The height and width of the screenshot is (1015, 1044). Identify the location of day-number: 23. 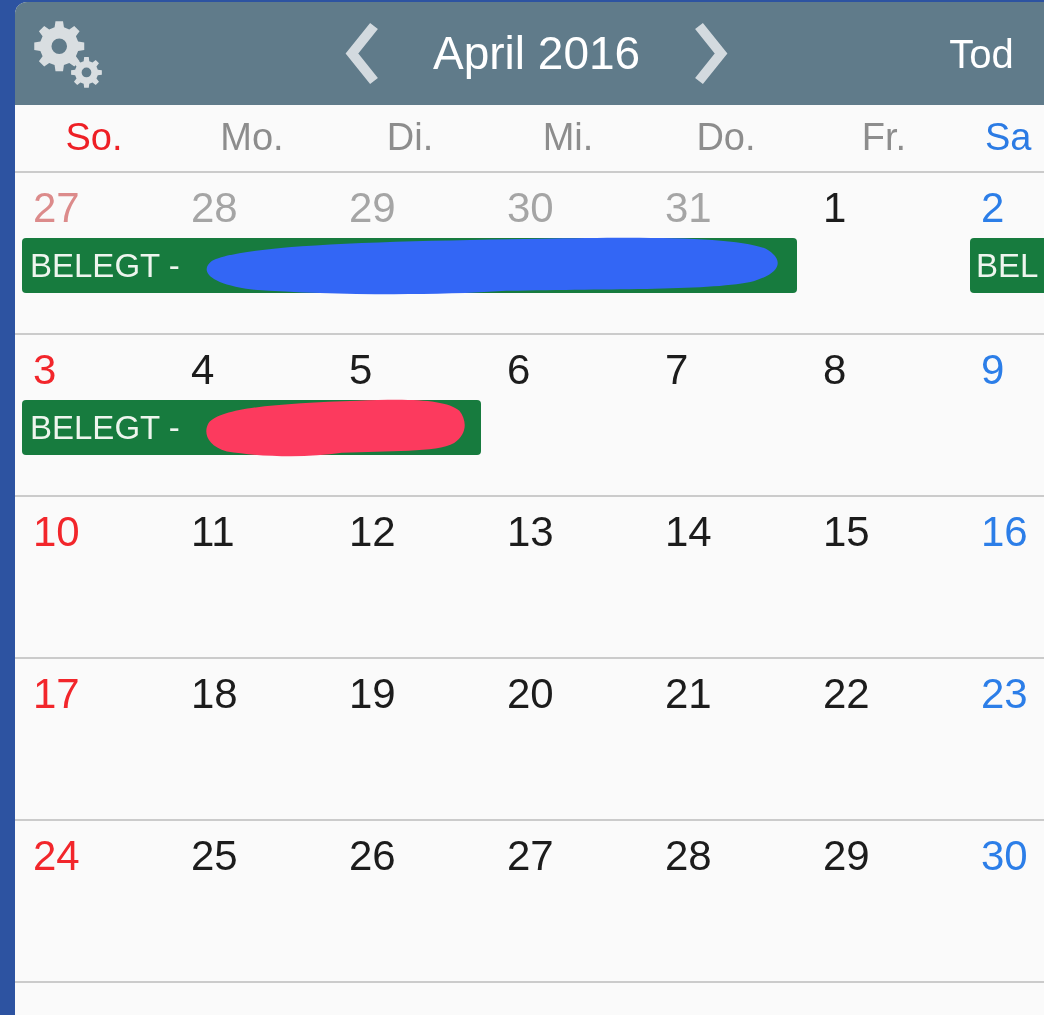
(1004, 694).